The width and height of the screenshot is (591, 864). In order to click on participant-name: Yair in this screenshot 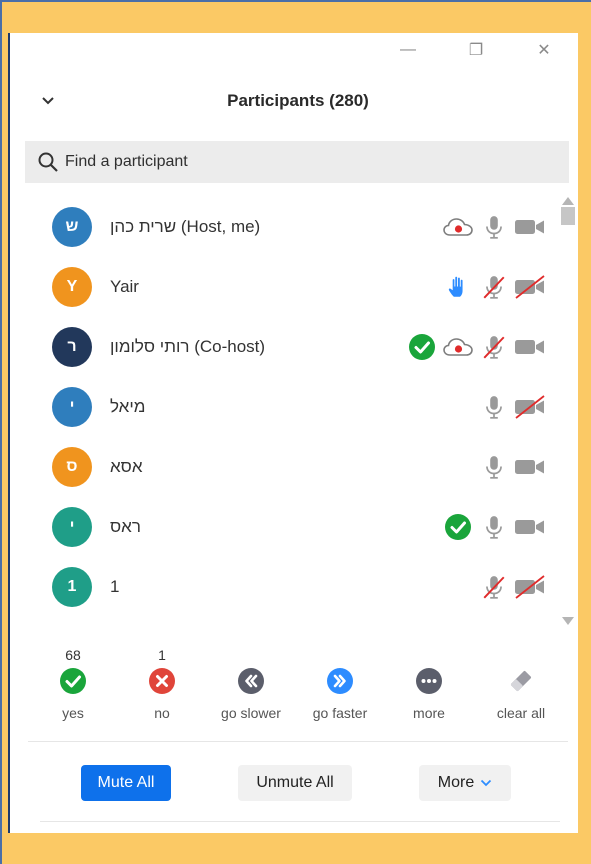, I will do `click(124, 286)`.